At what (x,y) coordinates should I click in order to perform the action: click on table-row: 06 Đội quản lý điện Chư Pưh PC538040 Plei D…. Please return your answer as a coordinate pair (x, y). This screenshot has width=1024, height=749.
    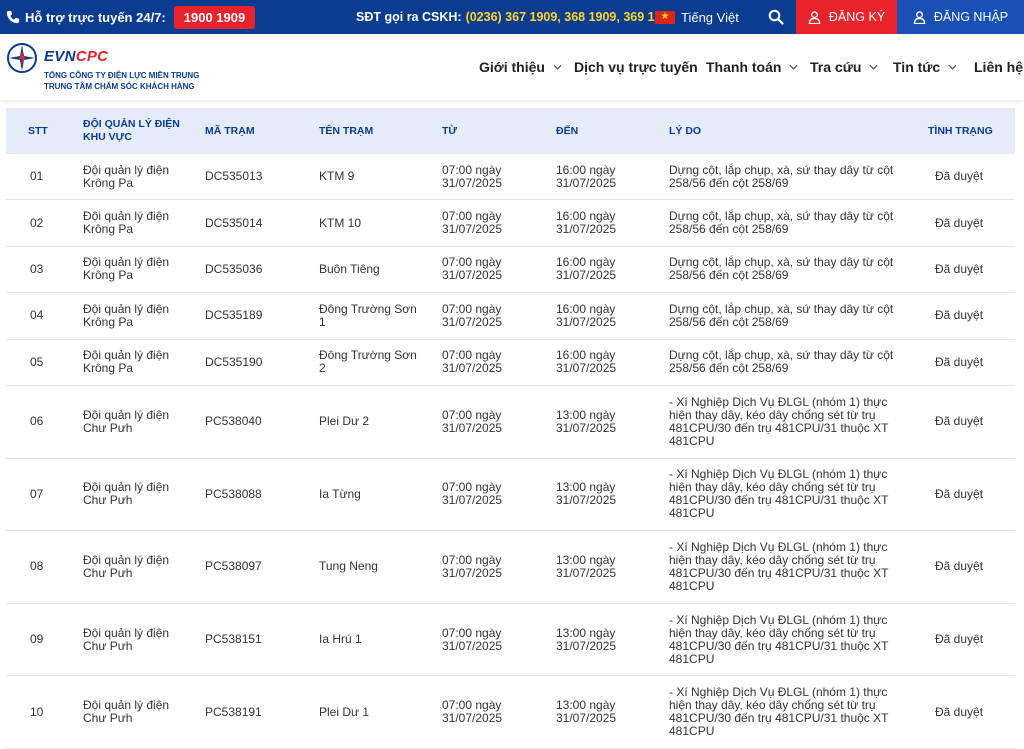
    Looking at the image, I should click on (510, 422).